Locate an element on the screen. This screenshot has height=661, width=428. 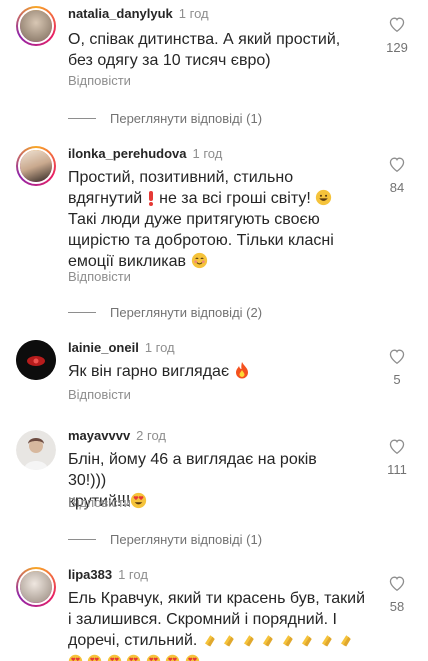
username: ilonka_perehudova is located at coordinates (127, 153).